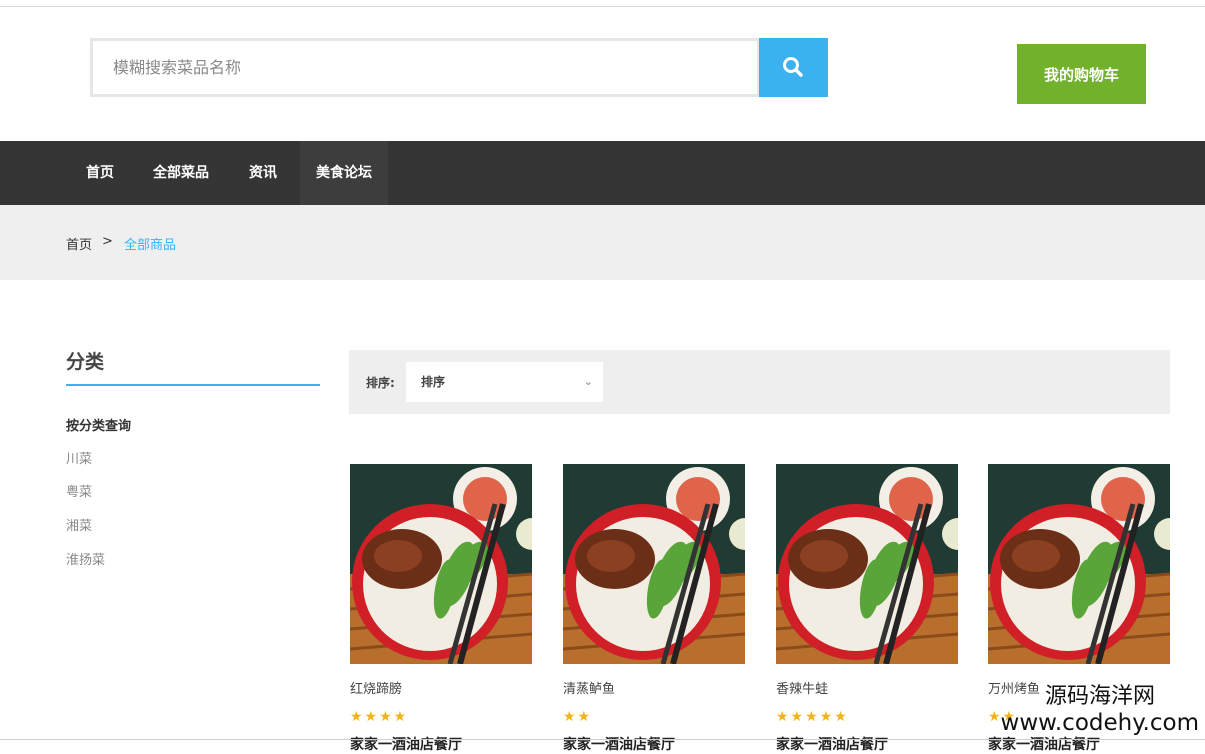 This screenshot has width=1205, height=754. Describe the element at coordinates (263, 173) in the screenshot. I see `nav-item-news: 资讯` at that location.